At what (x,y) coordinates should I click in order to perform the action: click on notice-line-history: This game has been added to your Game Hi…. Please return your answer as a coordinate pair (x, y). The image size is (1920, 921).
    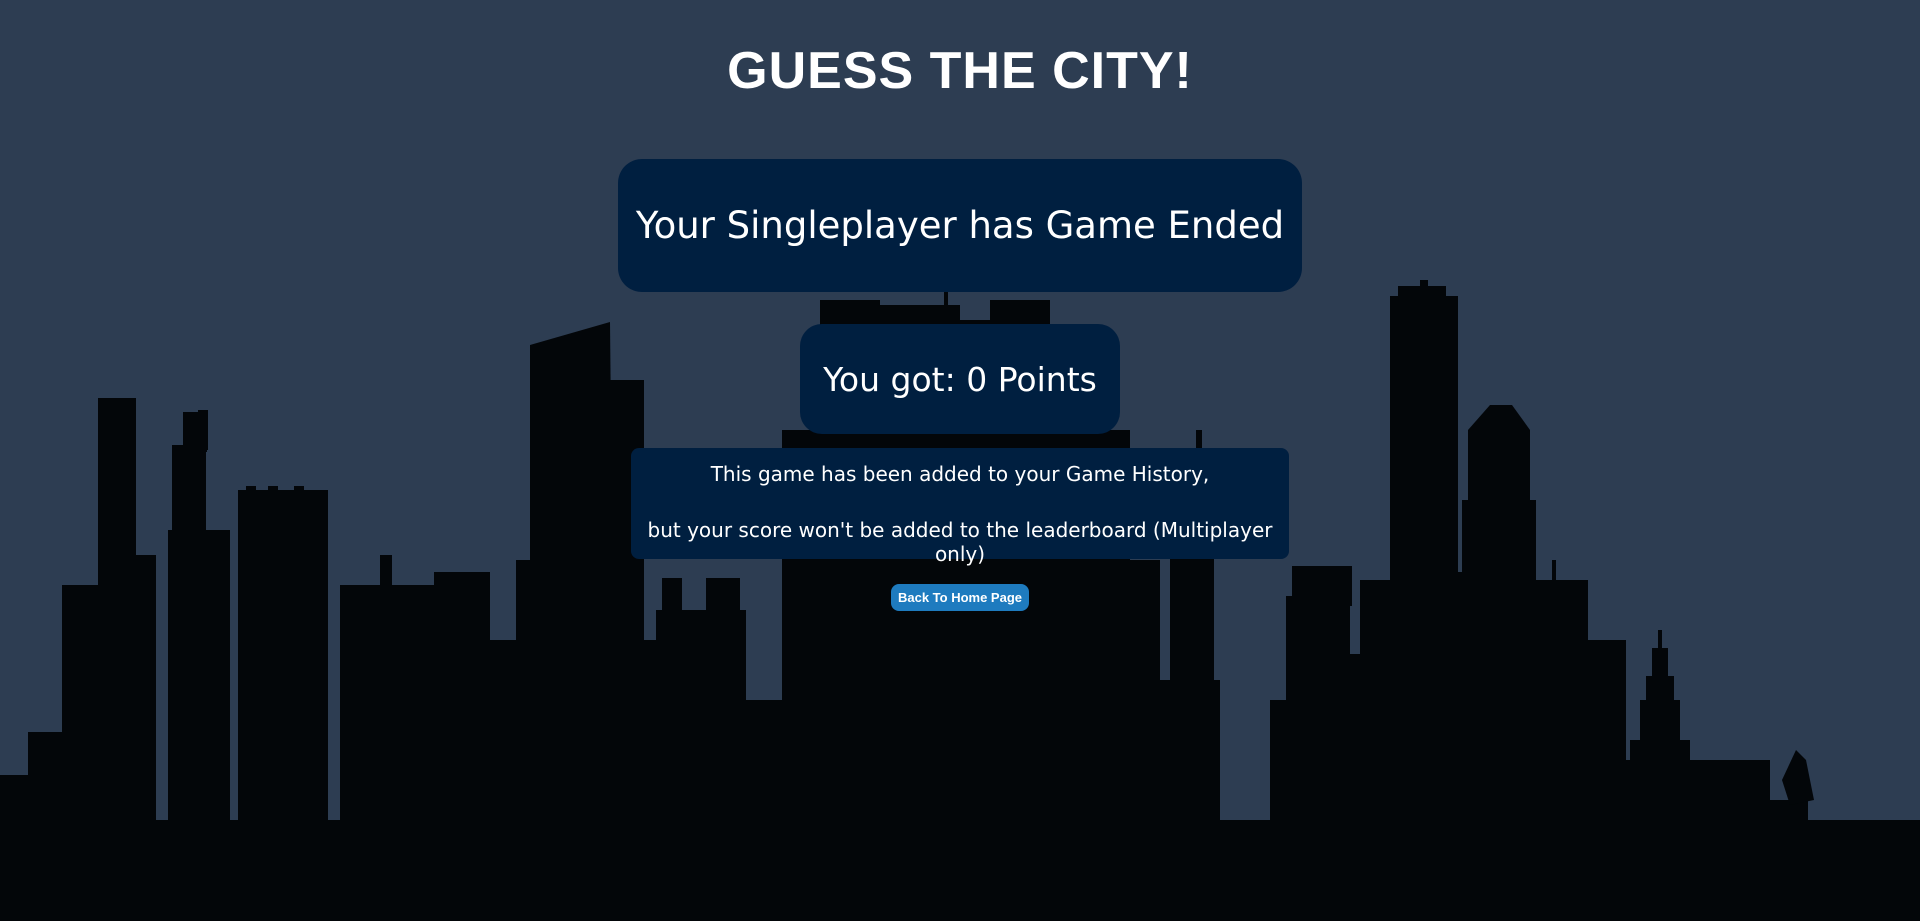
    Looking at the image, I should click on (960, 474).